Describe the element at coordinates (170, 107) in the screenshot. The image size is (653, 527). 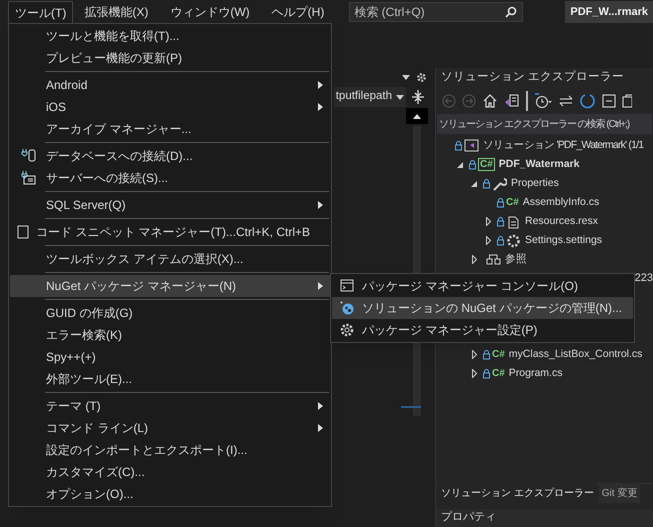
I see `menu-item: iOS` at that location.